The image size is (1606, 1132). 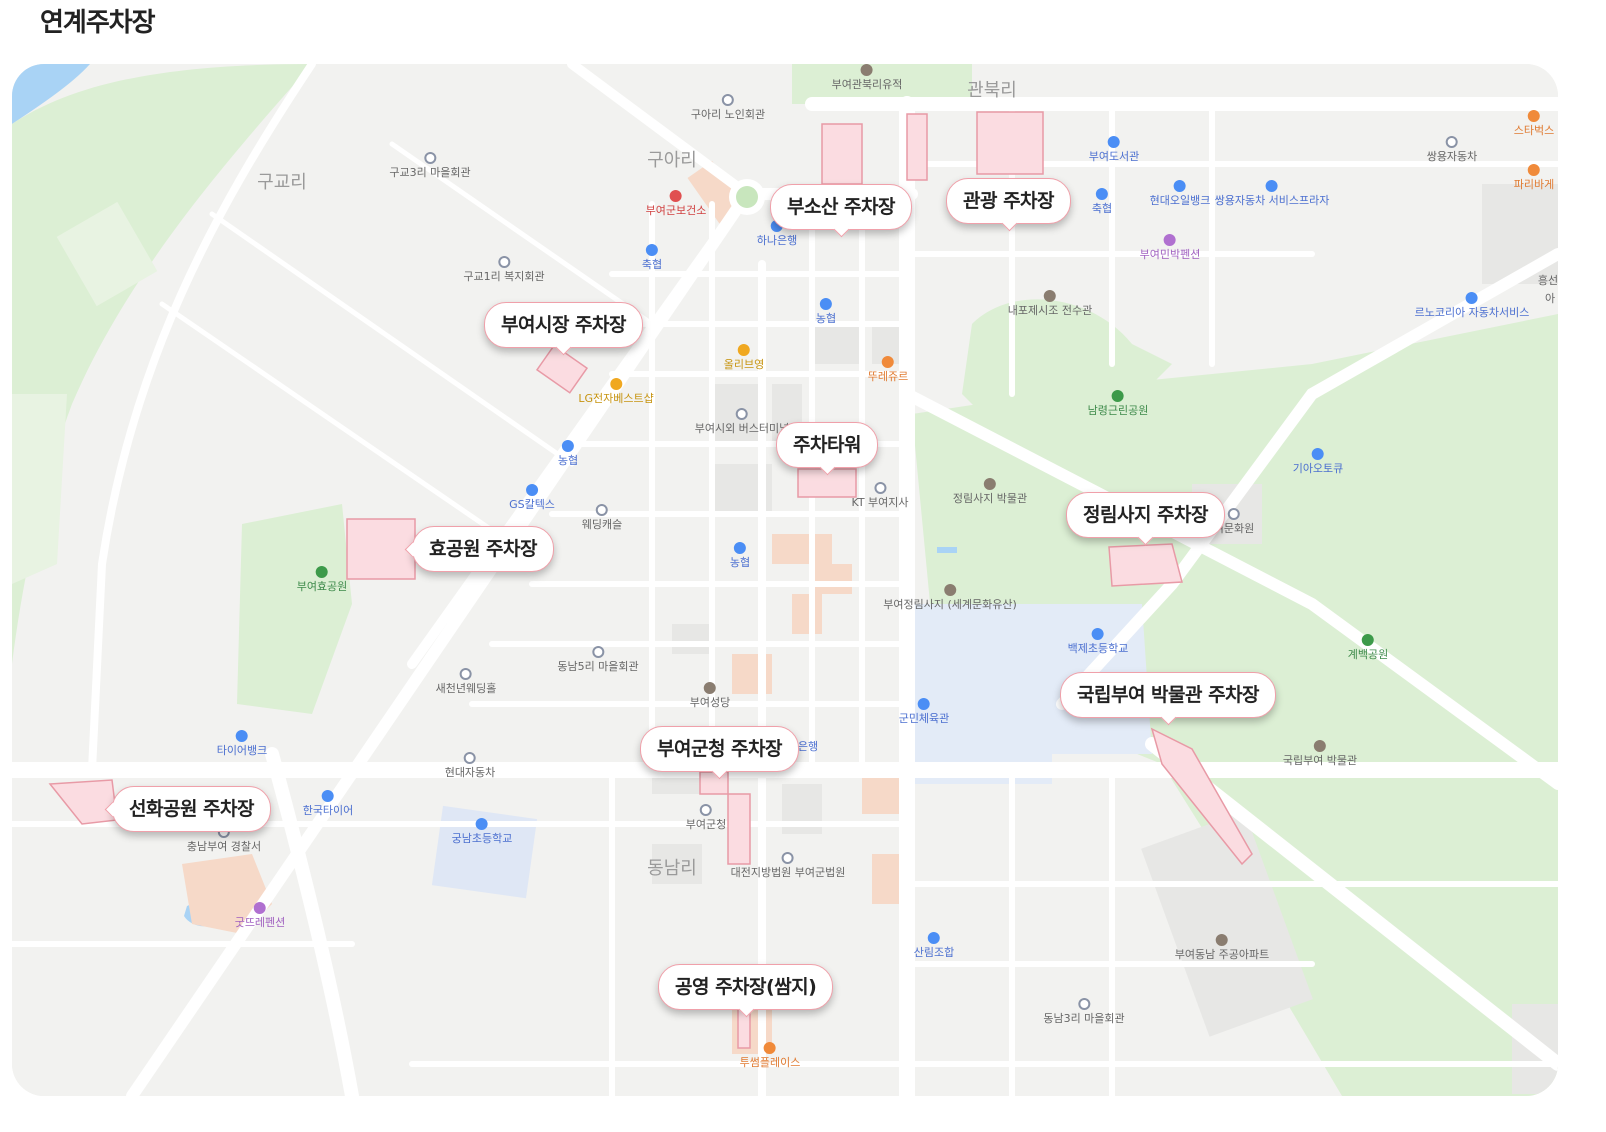 What do you see at coordinates (282, 182) in the screenshot?
I see `district-label-gugyori: 구교리` at bounding box center [282, 182].